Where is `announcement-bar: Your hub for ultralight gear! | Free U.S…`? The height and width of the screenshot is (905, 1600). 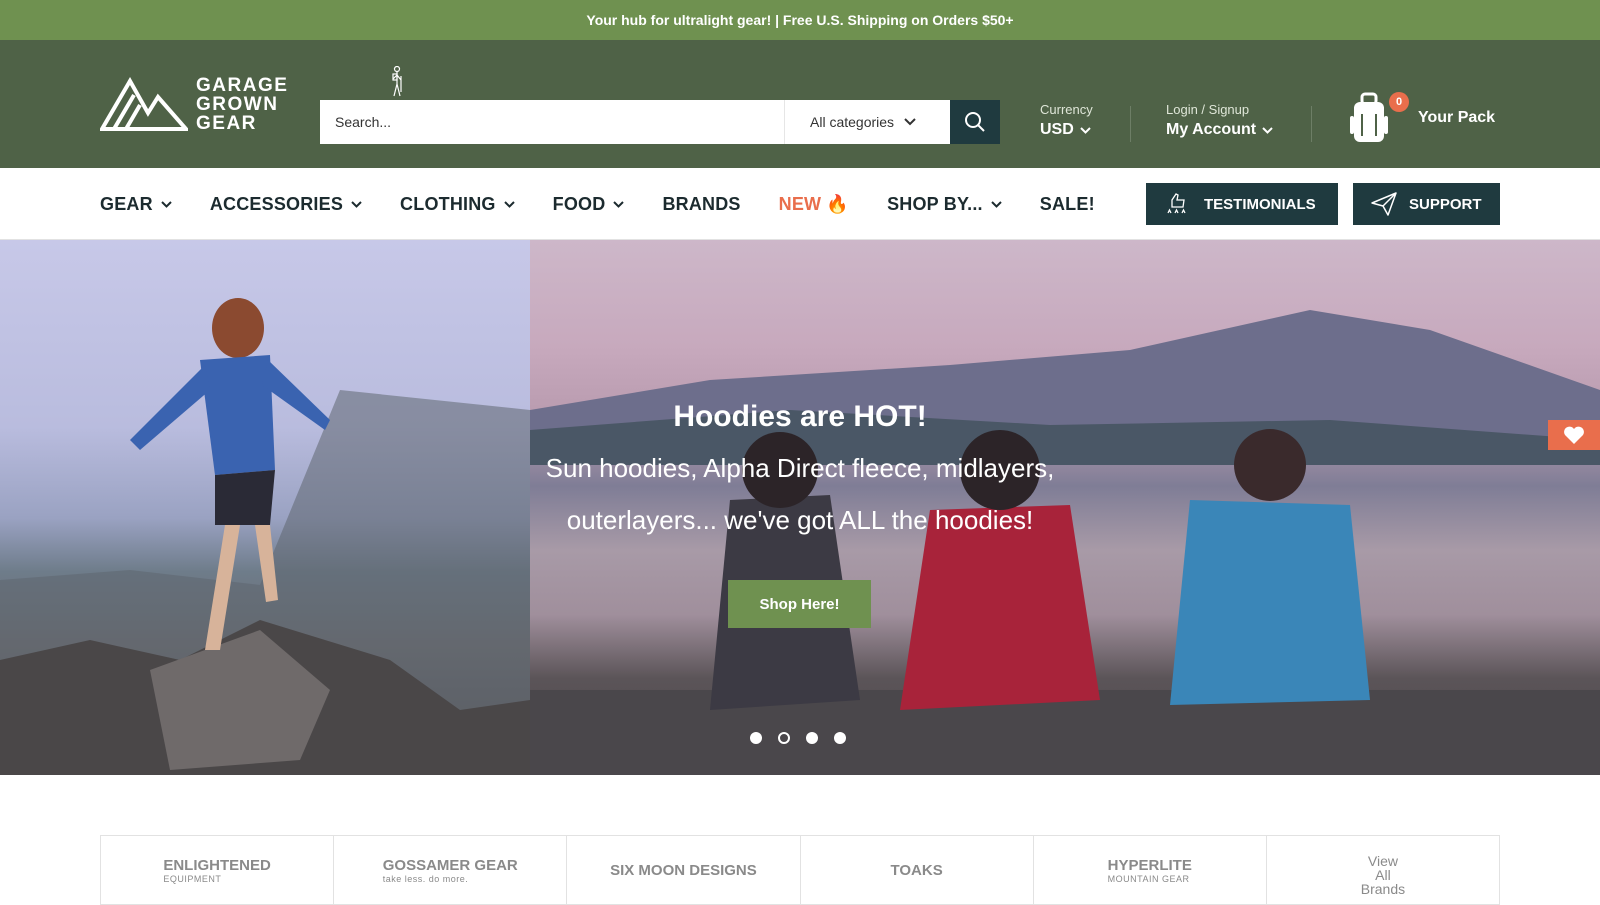
announcement-bar: Your hub for ultralight gear! | Free U.S… is located at coordinates (800, 20).